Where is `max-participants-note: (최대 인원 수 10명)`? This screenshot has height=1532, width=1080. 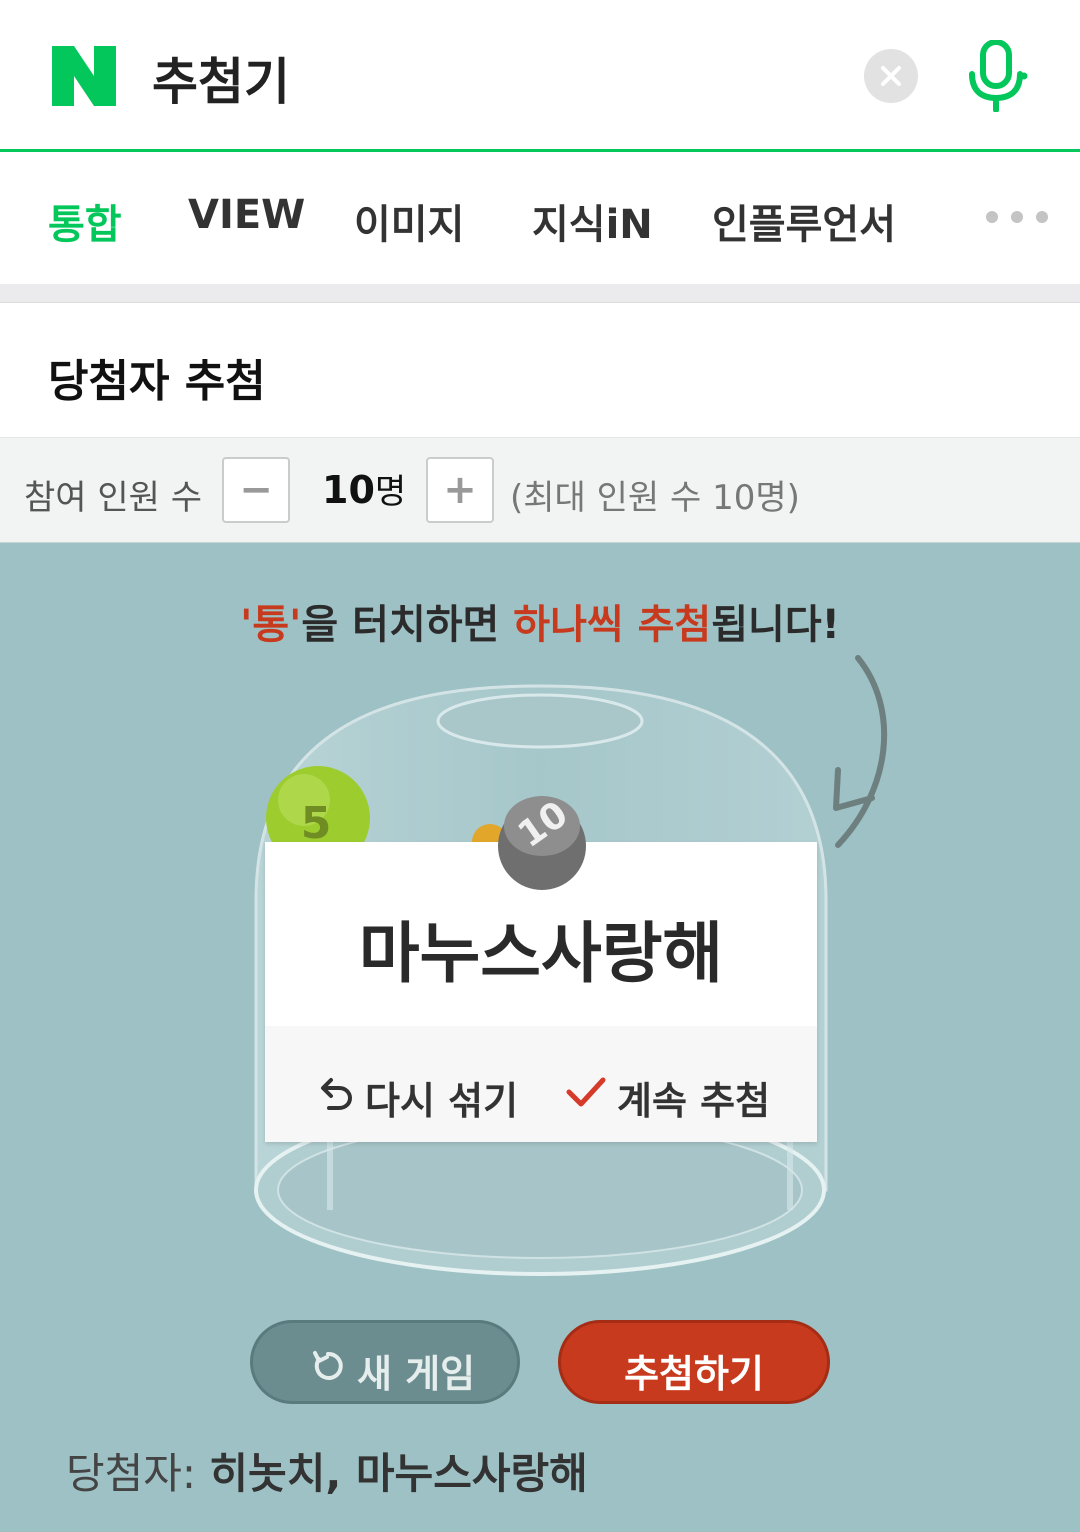 max-participants-note: (최대 인원 수 10명) is located at coordinates (655, 498).